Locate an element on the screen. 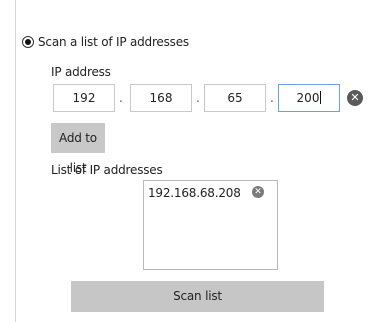 Image resolution: width=379 pixels, height=322 pixels. ip-address-label: IP address is located at coordinates (81, 72).